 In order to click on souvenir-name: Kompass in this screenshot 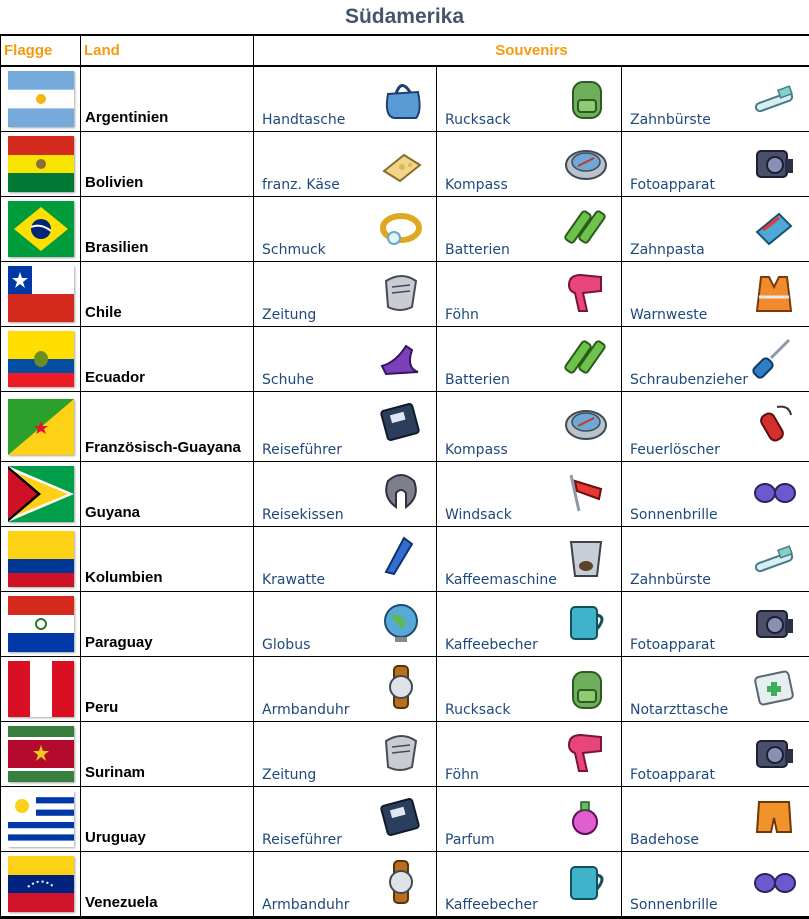, I will do `click(476, 450)`.